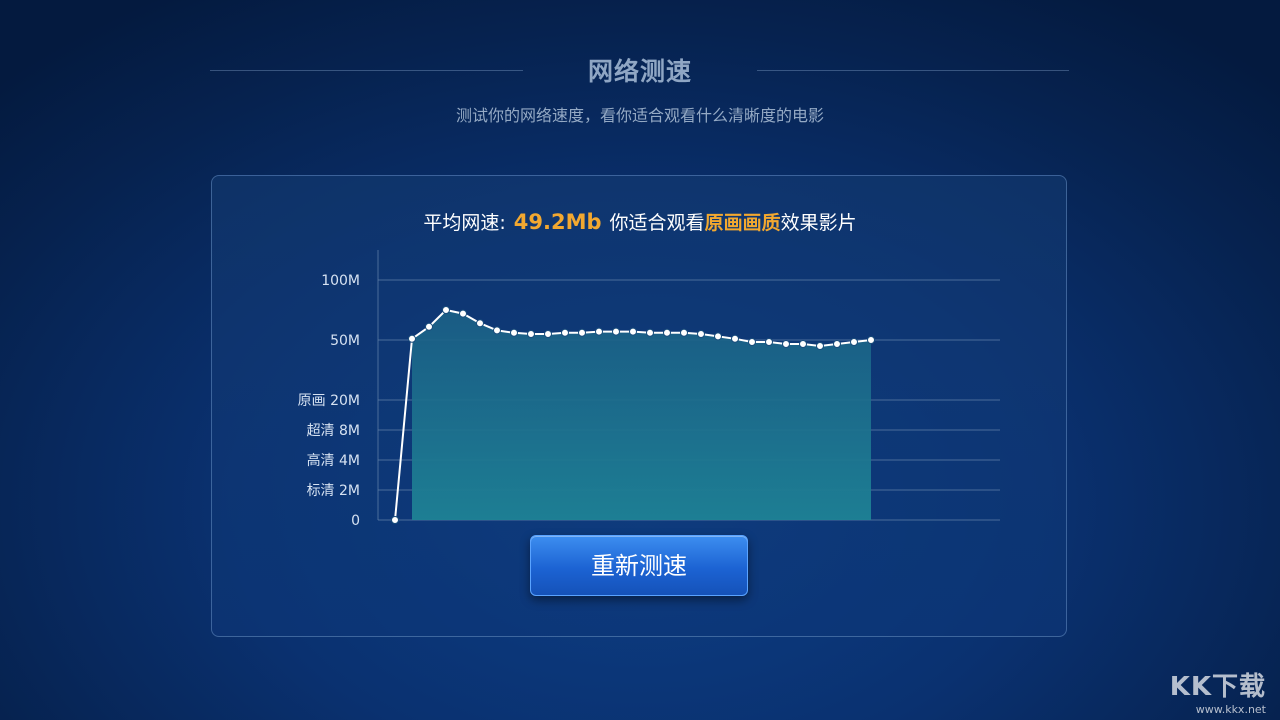 Image resolution: width=1280 pixels, height=720 pixels. I want to click on y-axis-tick-label: 超清 8M, so click(333, 431).